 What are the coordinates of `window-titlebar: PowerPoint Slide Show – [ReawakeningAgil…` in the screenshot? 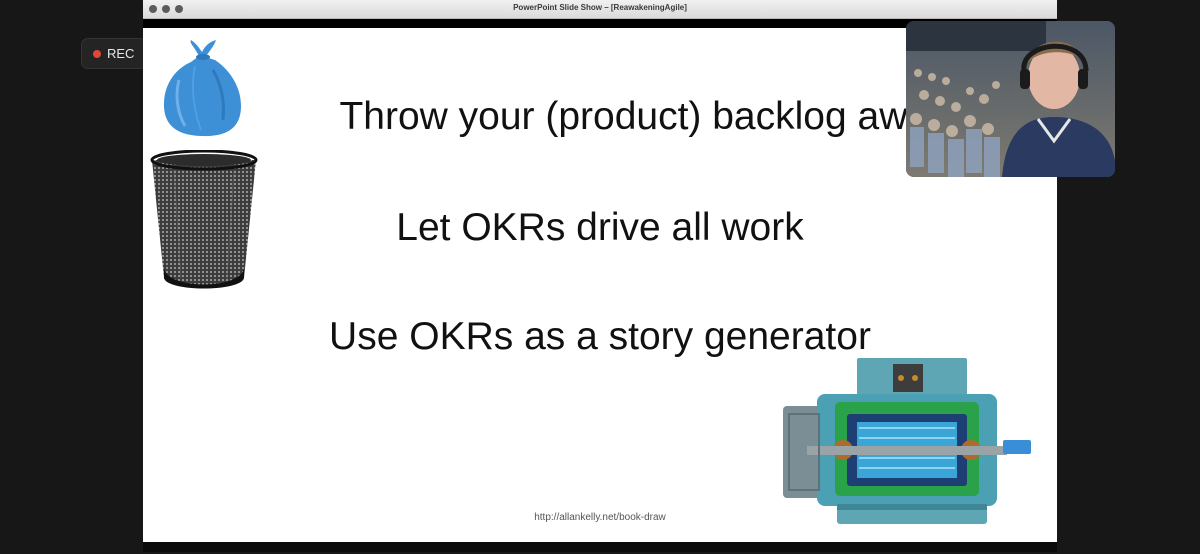 It's located at (600, 9).